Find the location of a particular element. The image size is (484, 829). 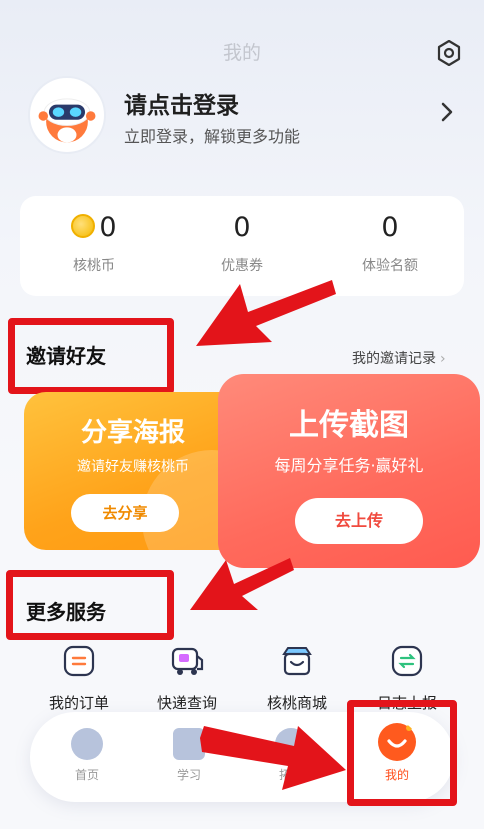

upload-card-title: 上传截图 is located at coordinates (349, 425).